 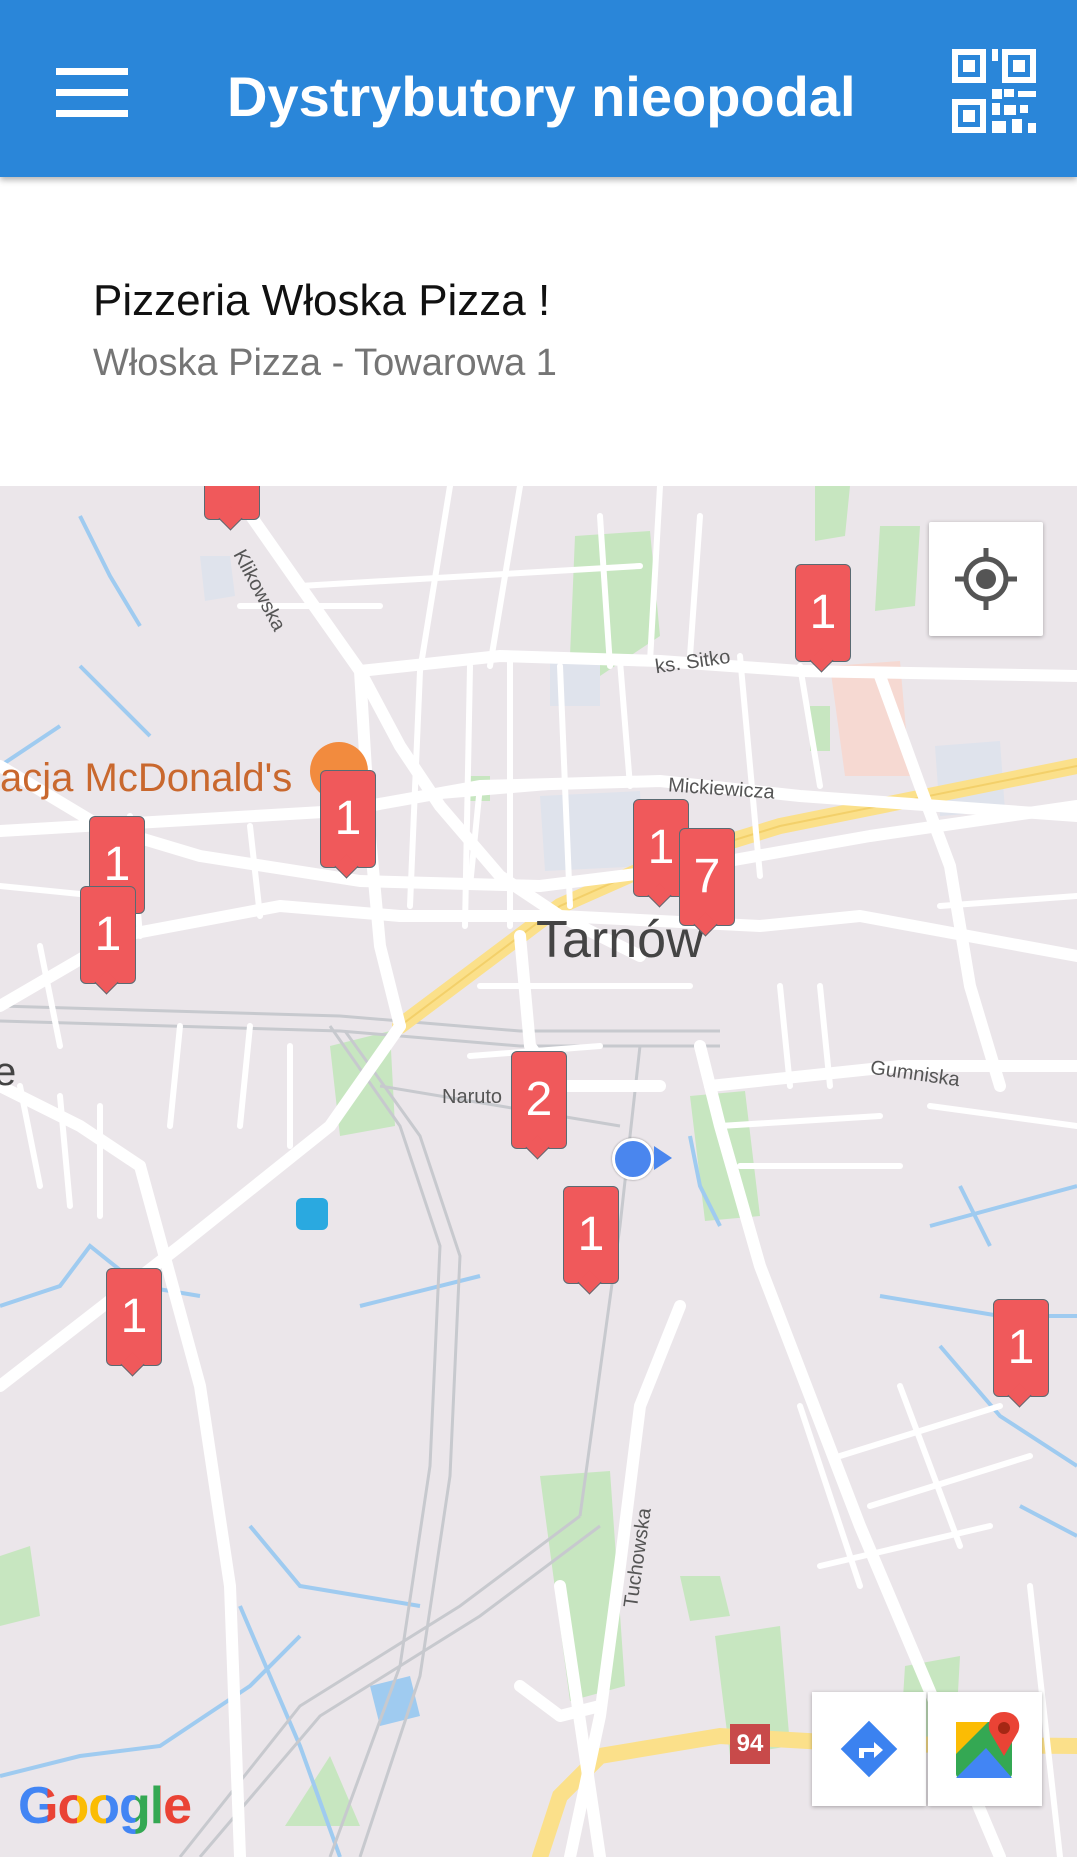 I want to click on app-bar: Dystrybutory nieopodal, so click(x=538, y=88).